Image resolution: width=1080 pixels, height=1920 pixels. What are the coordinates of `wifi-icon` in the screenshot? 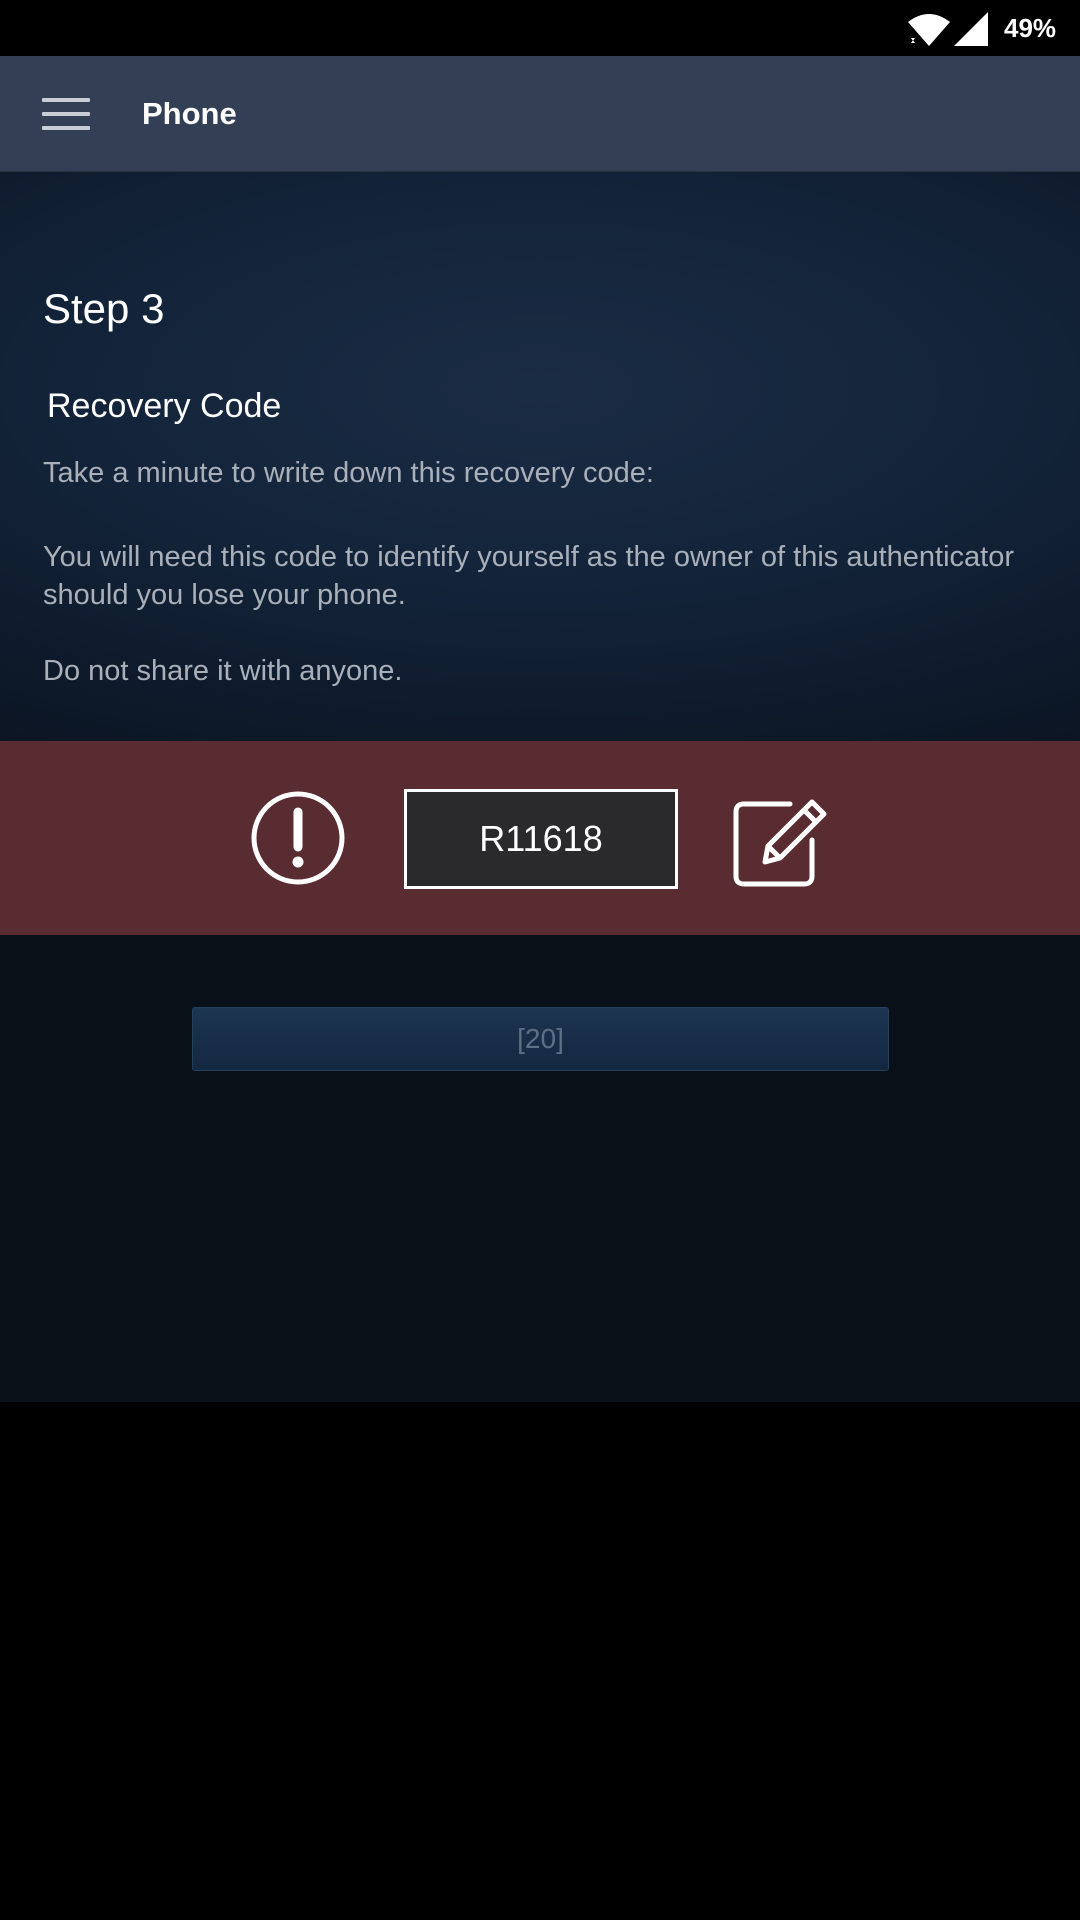 It's located at (929, 30).